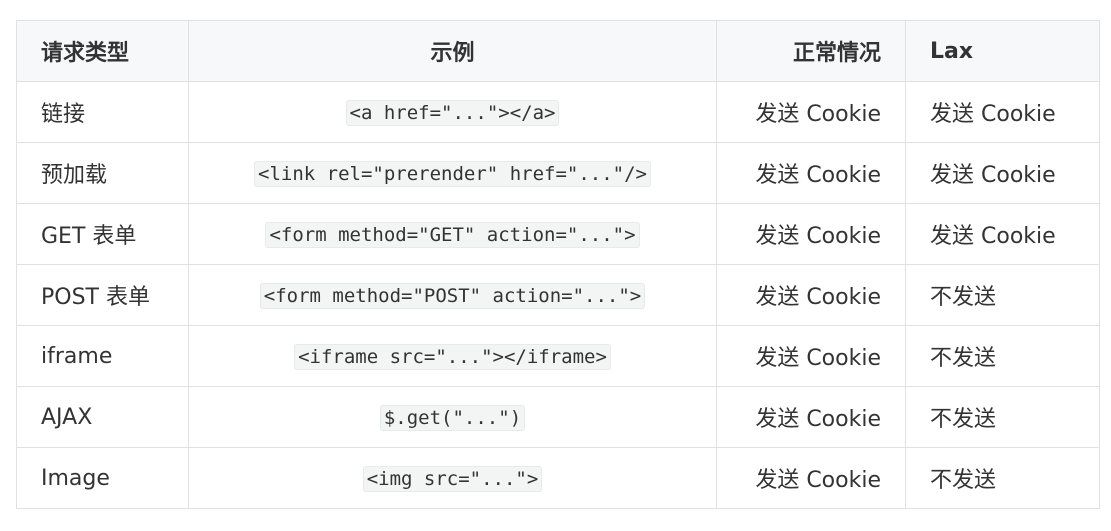  I want to click on cell-example: <a href="..."></a>, so click(452, 112).